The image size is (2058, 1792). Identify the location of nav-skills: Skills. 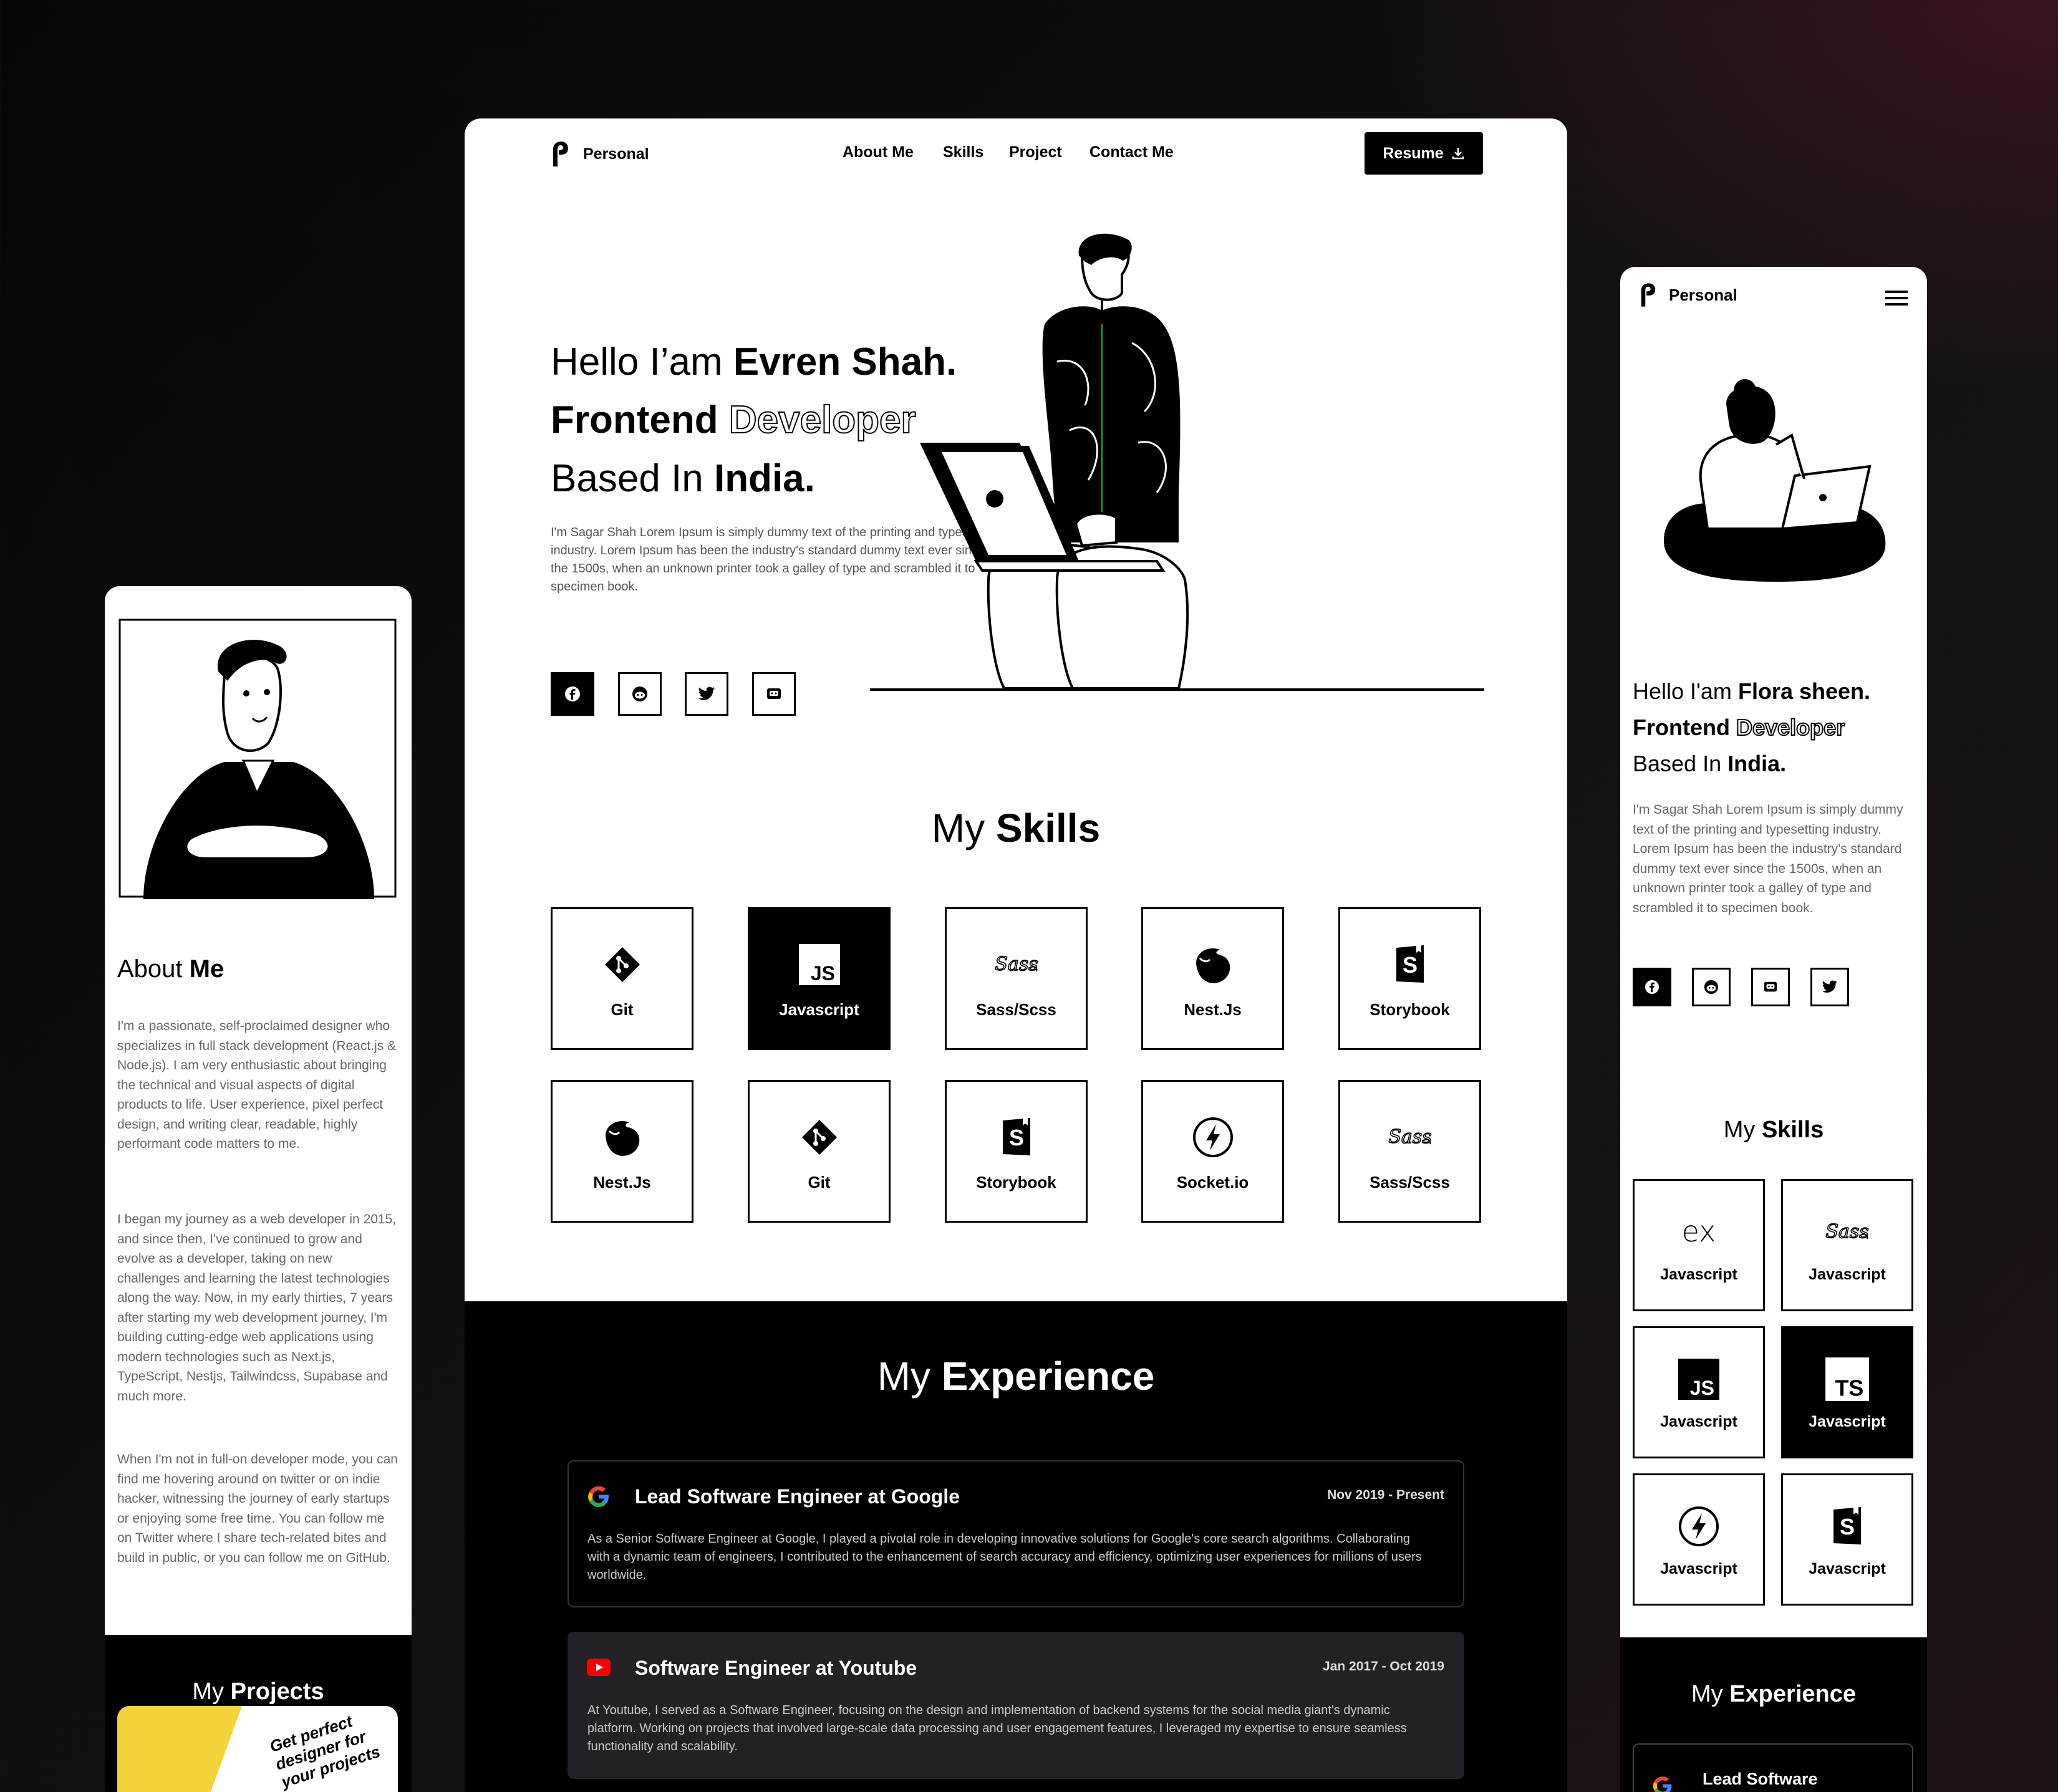
(963, 152).